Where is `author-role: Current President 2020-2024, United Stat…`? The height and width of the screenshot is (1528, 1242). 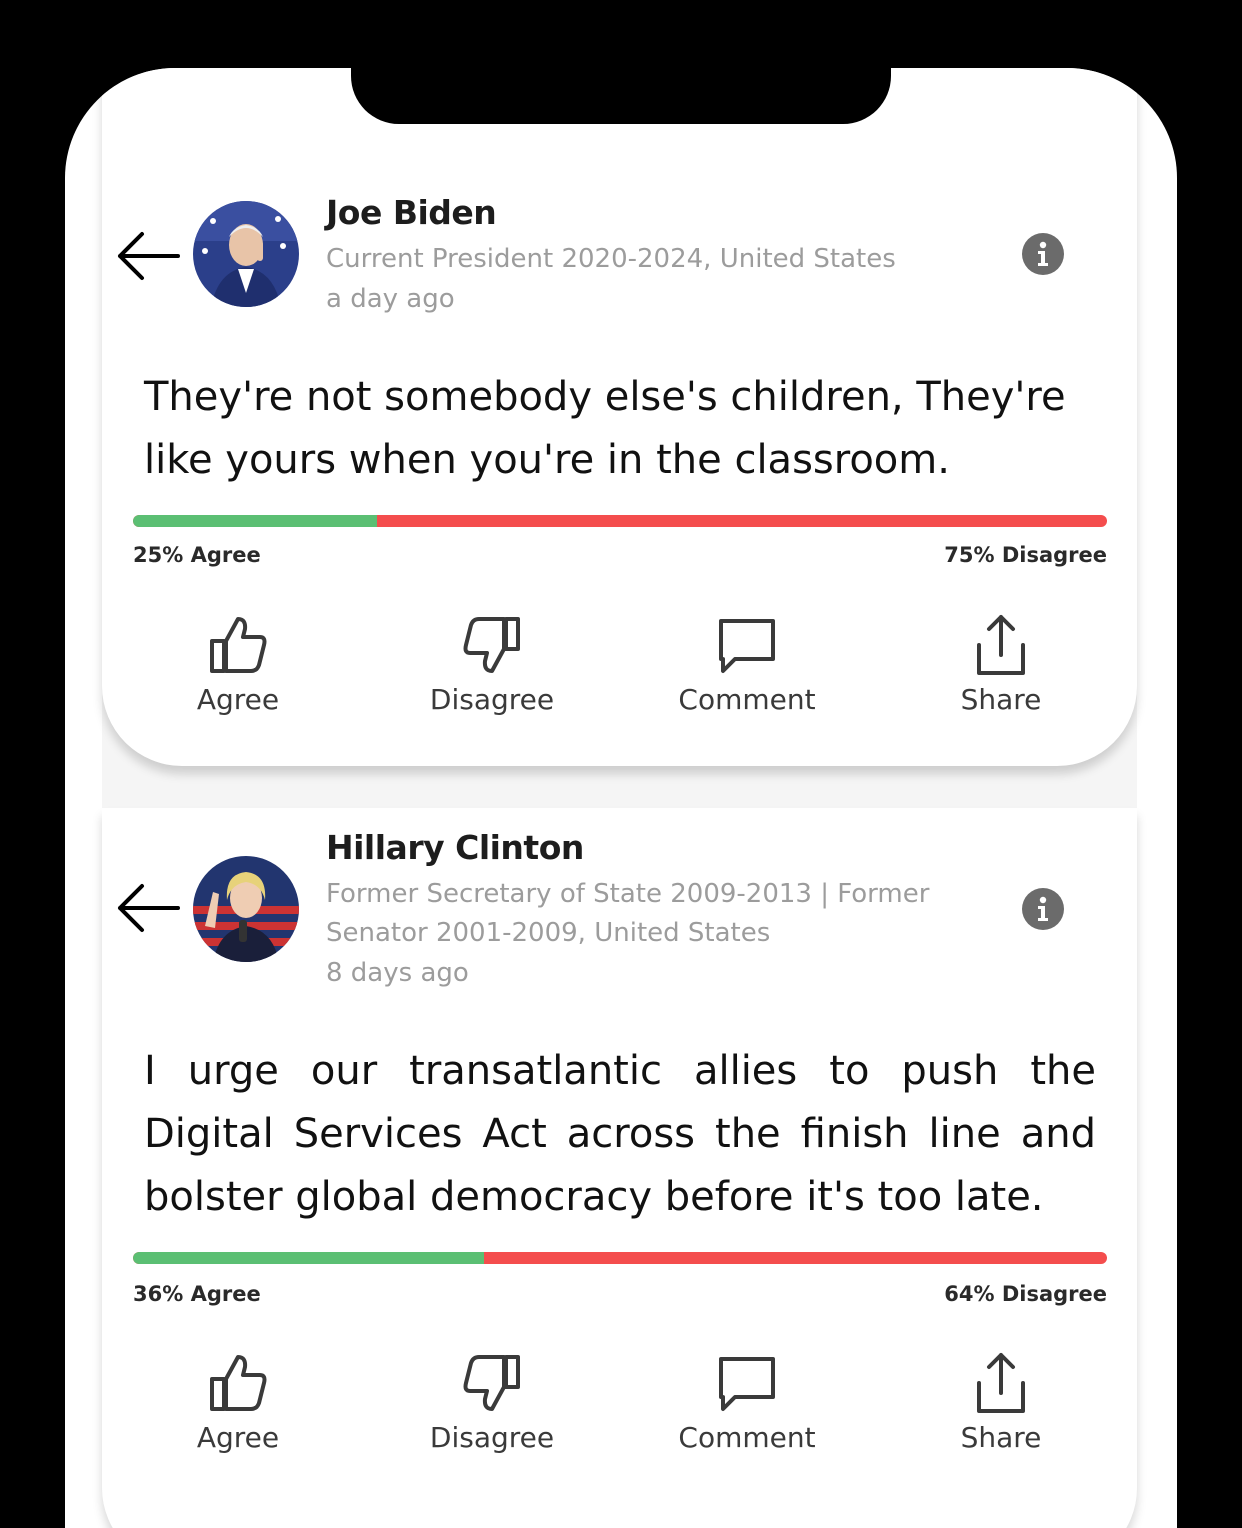 author-role: Current President 2020-2024, United Stat… is located at coordinates (611, 259).